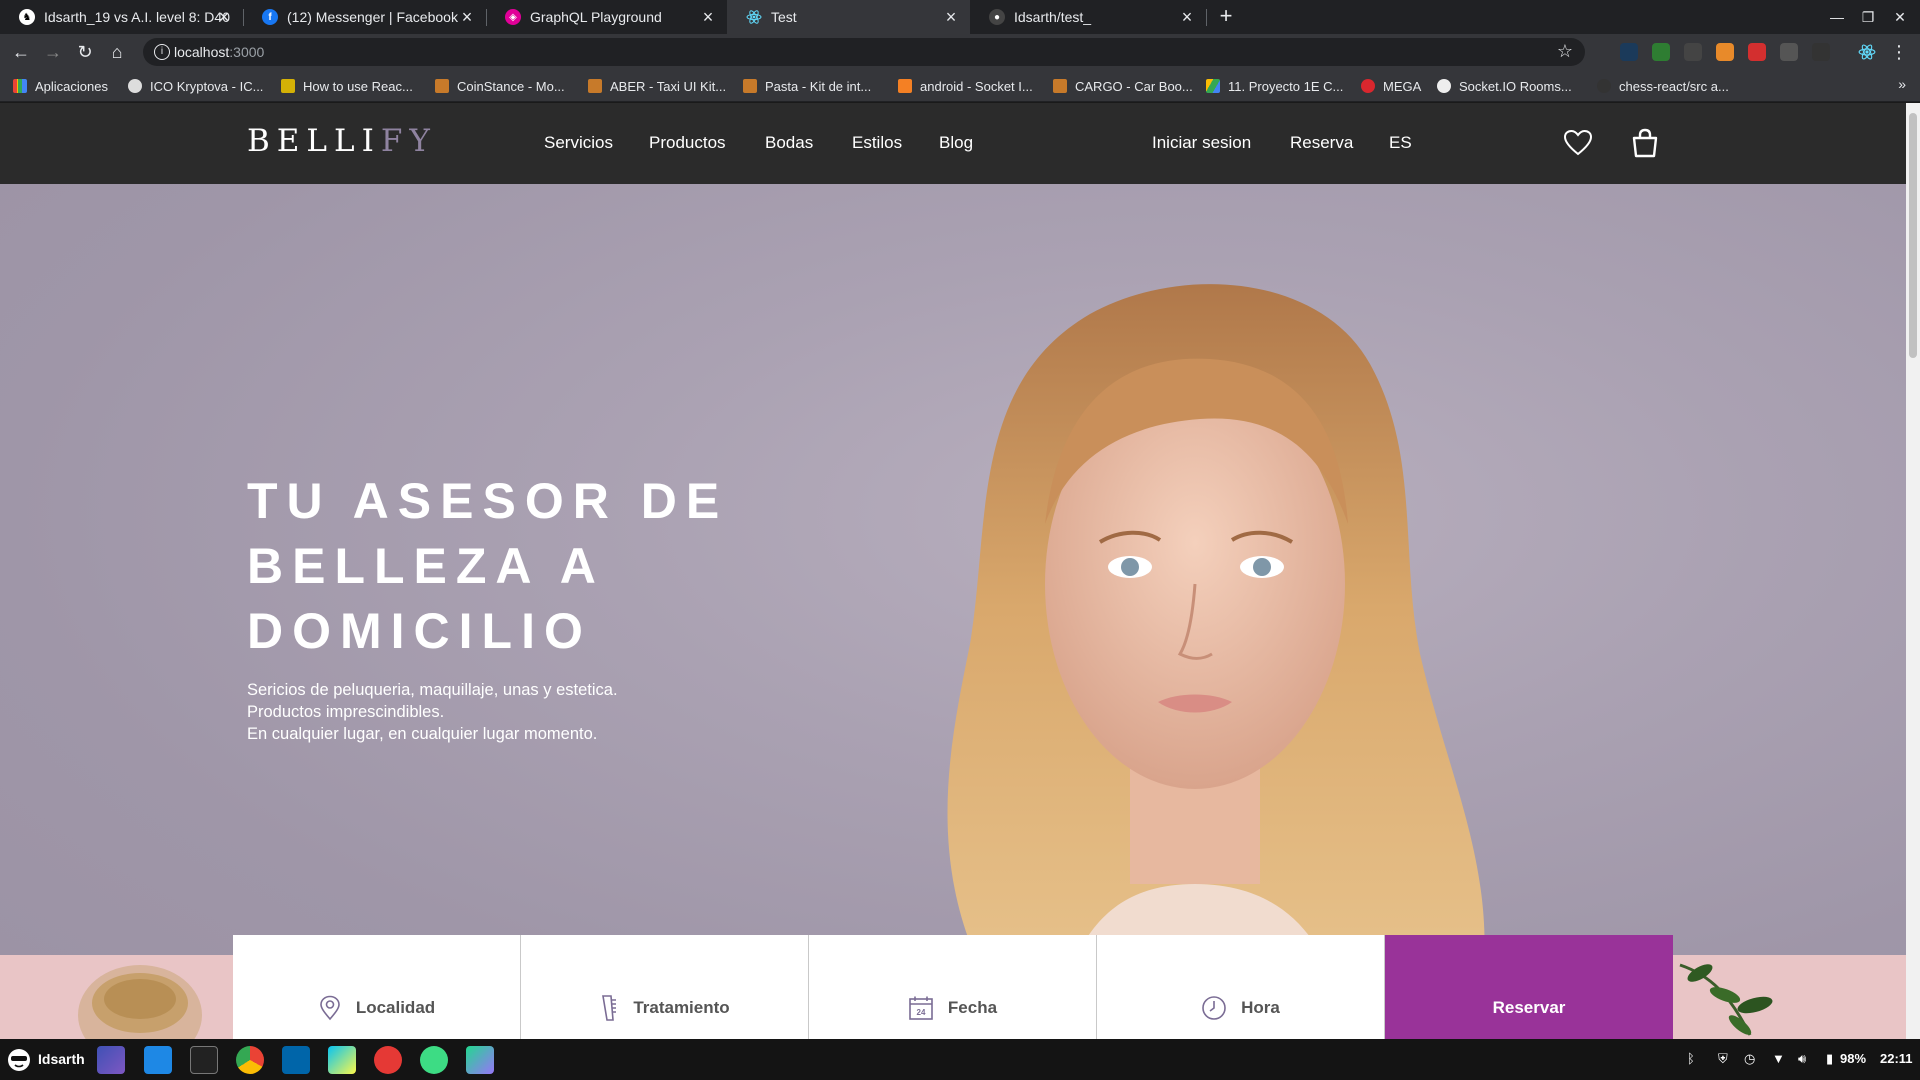 This screenshot has width=1920, height=1080. I want to click on browser-tab: ♞ Idsarth_19 vs A.I. level 8: D40 ×, so click(121, 17).